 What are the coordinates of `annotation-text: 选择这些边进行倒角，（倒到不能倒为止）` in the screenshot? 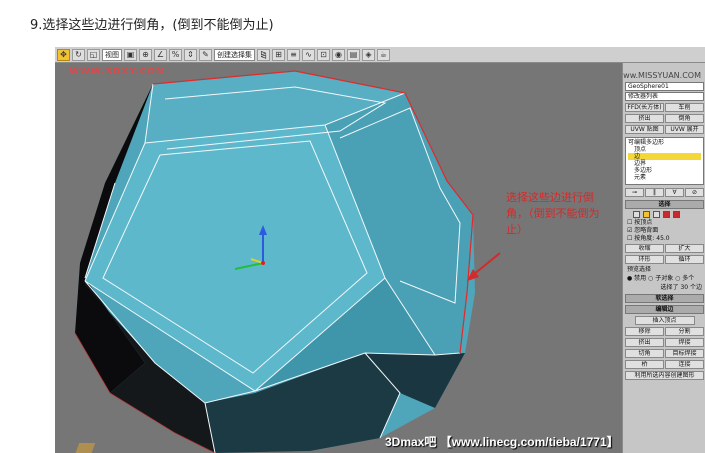 It's located at (553, 213).